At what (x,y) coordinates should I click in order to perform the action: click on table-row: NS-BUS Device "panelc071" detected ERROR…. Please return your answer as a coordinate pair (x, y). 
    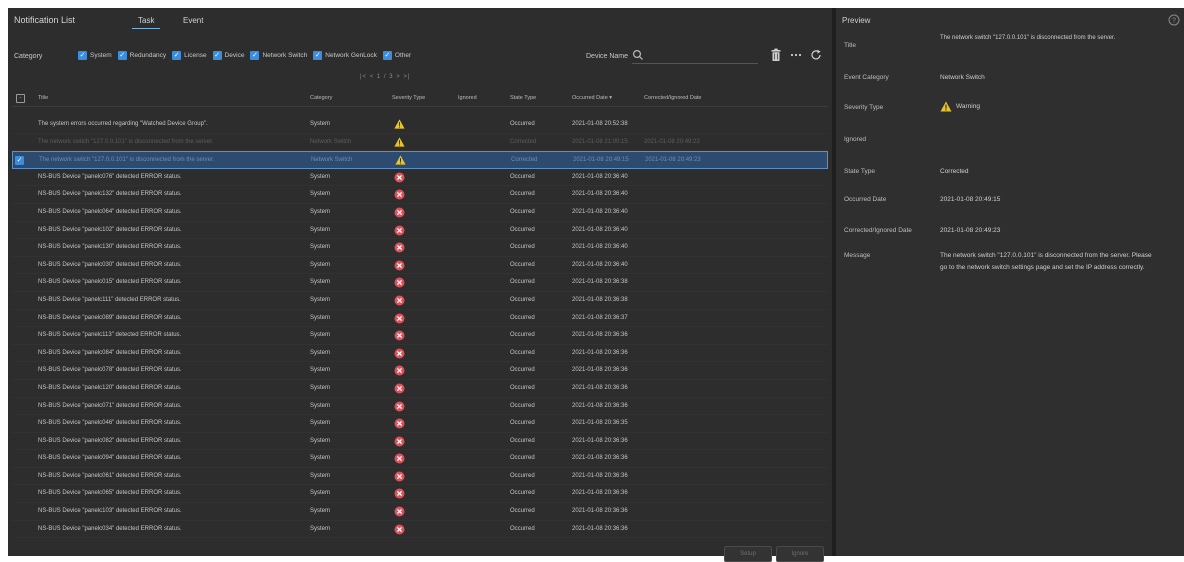
    Looking at the image, I should click on (420, 407).